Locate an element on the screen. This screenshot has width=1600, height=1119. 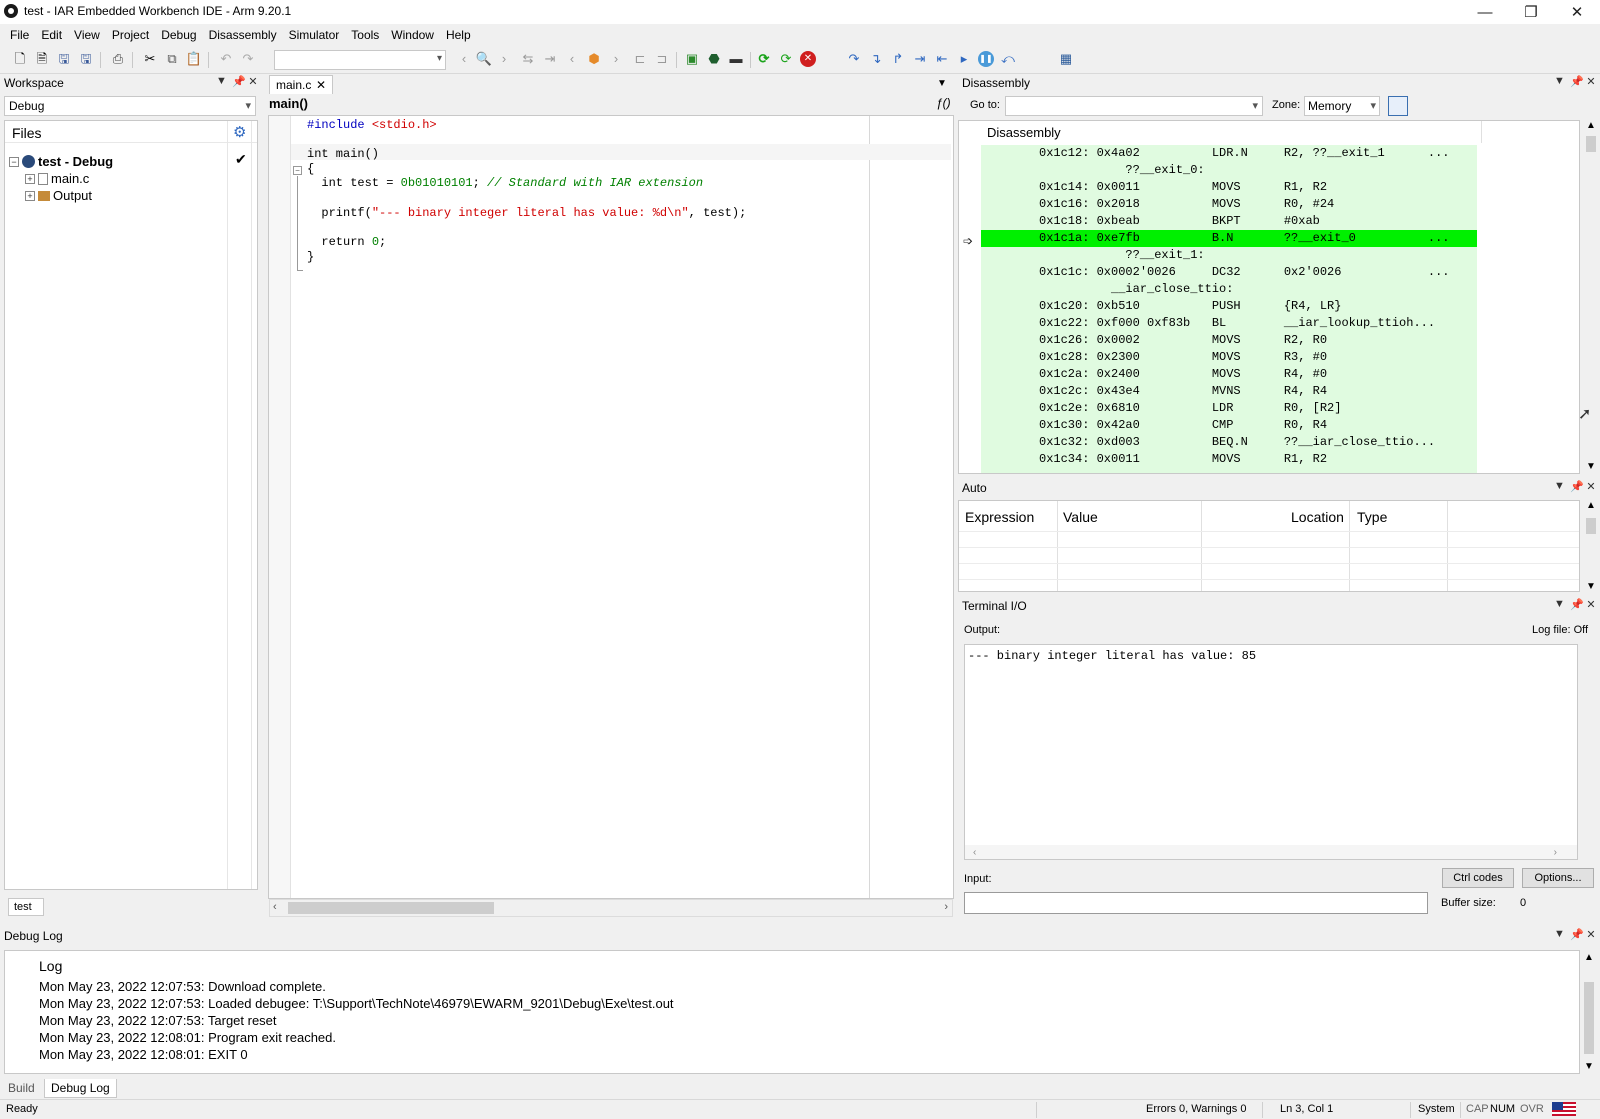
function-list-icon: ƒ() is located at coordinates (943, 103).